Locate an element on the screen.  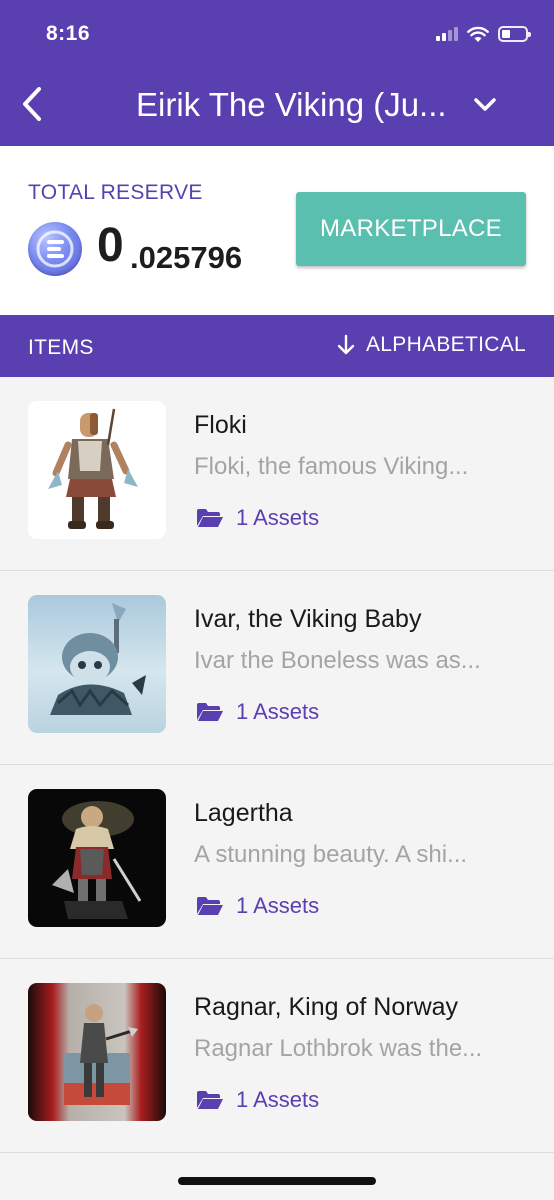
reserve-amount-decimal: .025796 is located at coordinates (186, 257).